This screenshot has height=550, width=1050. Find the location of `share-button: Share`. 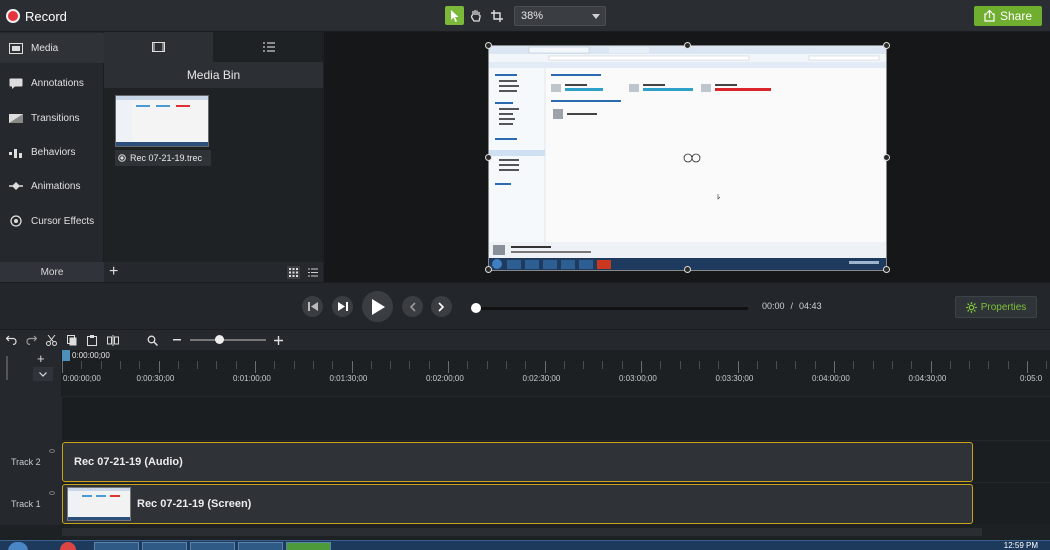

share-button: Share is located at coordinates (1008, 16).